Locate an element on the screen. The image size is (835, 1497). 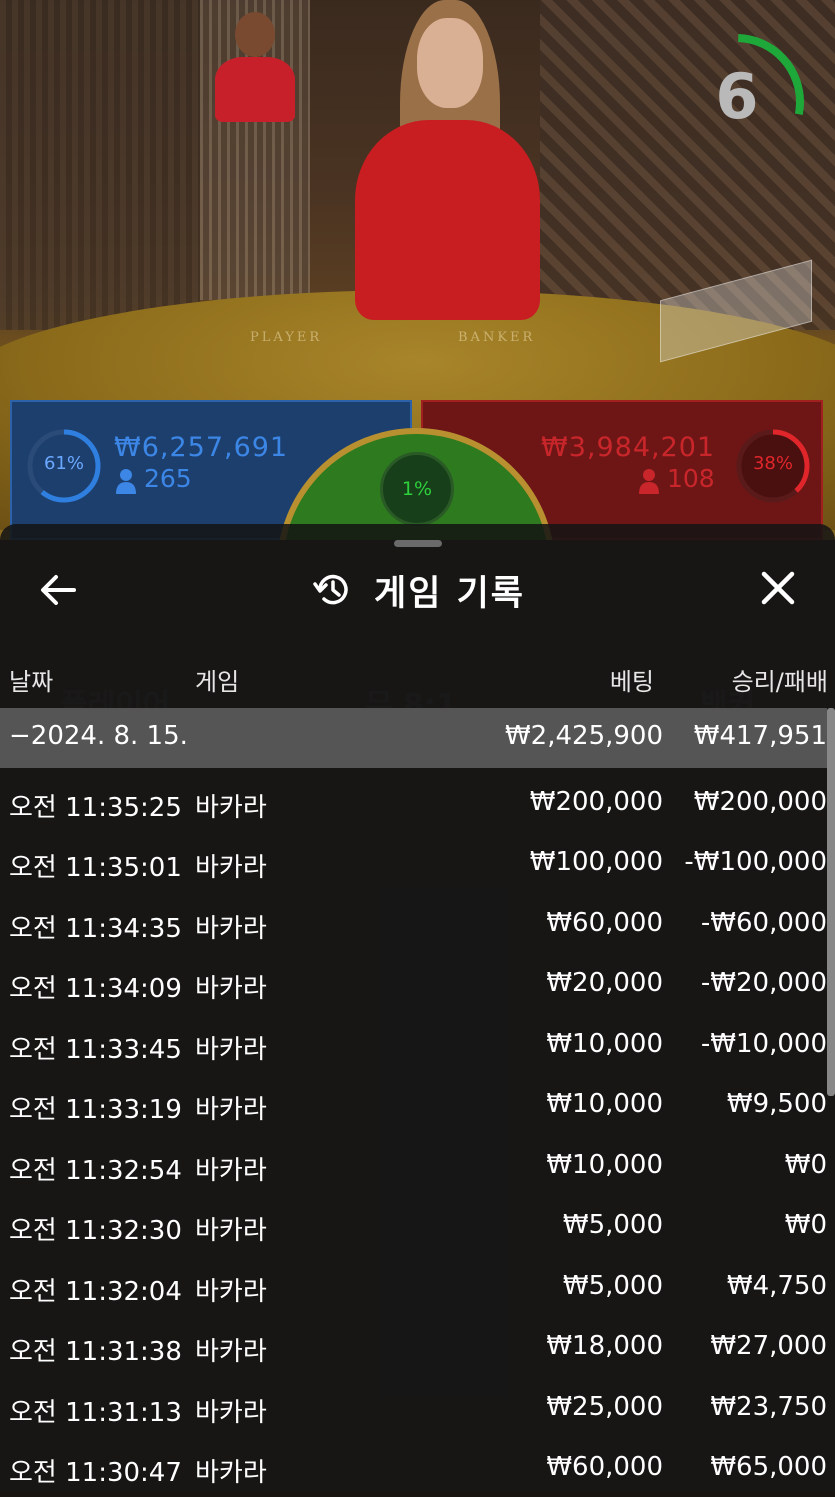
player-bettor-count: 265 is located at coordinates (168, 478).